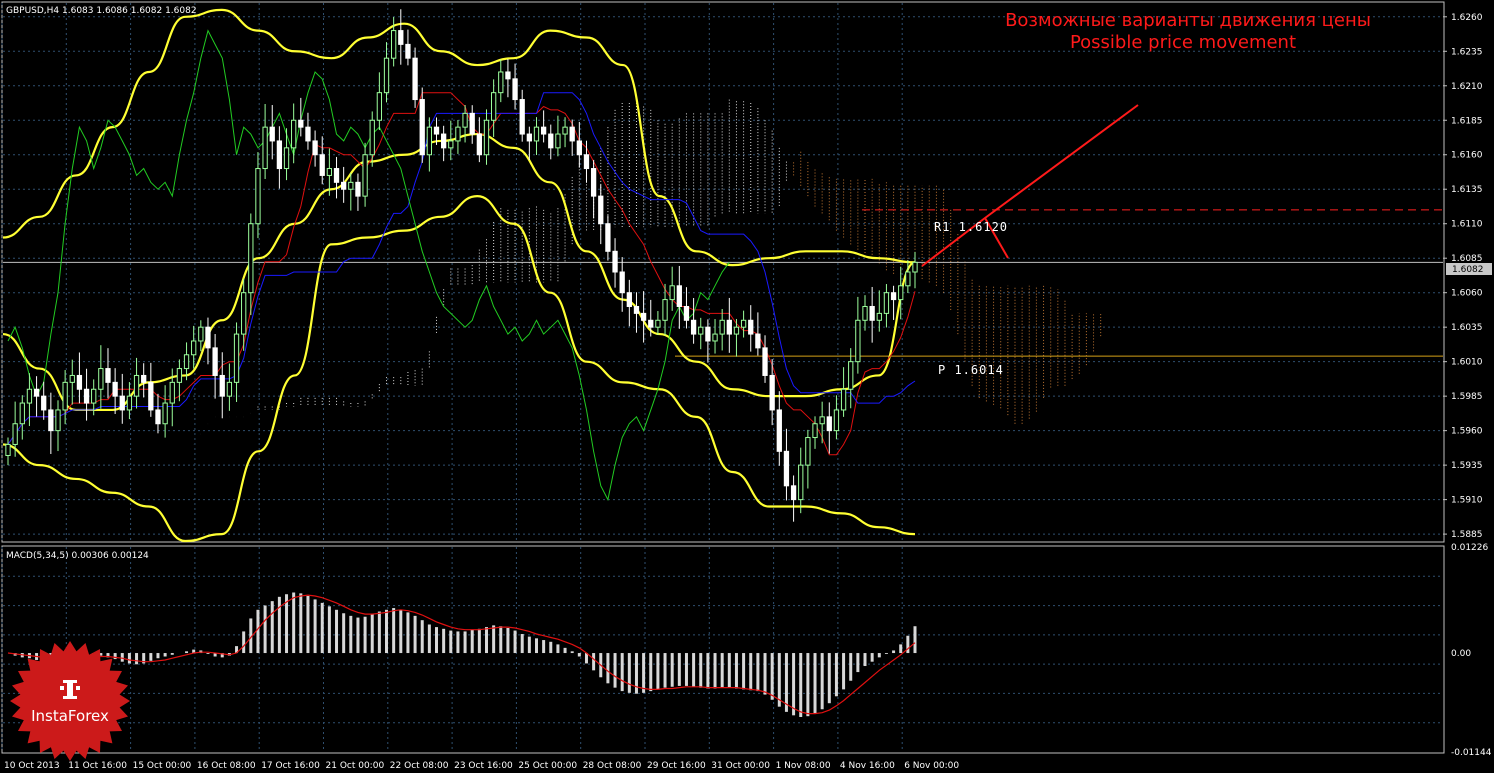  Describe the element at coordinates (971, 370) in the screenshot. I see `pivot-label: P 1.6014` at that location.